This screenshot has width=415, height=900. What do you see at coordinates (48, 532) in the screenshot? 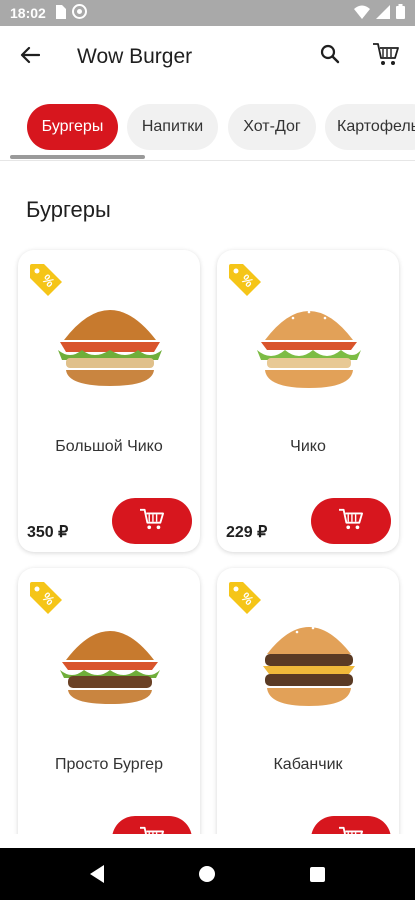
I see `product-price: 350 ₽` at bounding box center [48, 532].